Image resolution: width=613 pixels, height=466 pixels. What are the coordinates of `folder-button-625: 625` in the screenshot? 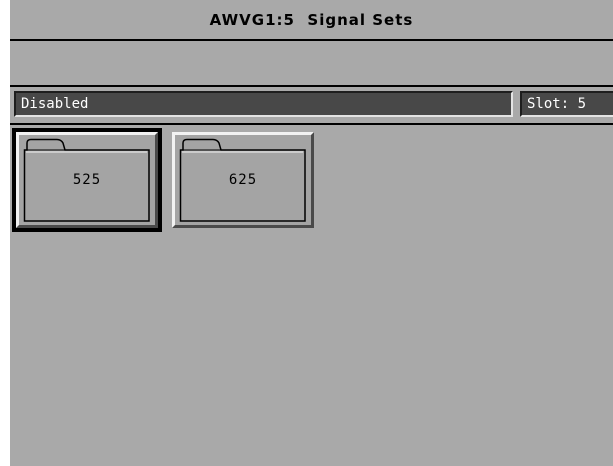 It's located at (243, 180).